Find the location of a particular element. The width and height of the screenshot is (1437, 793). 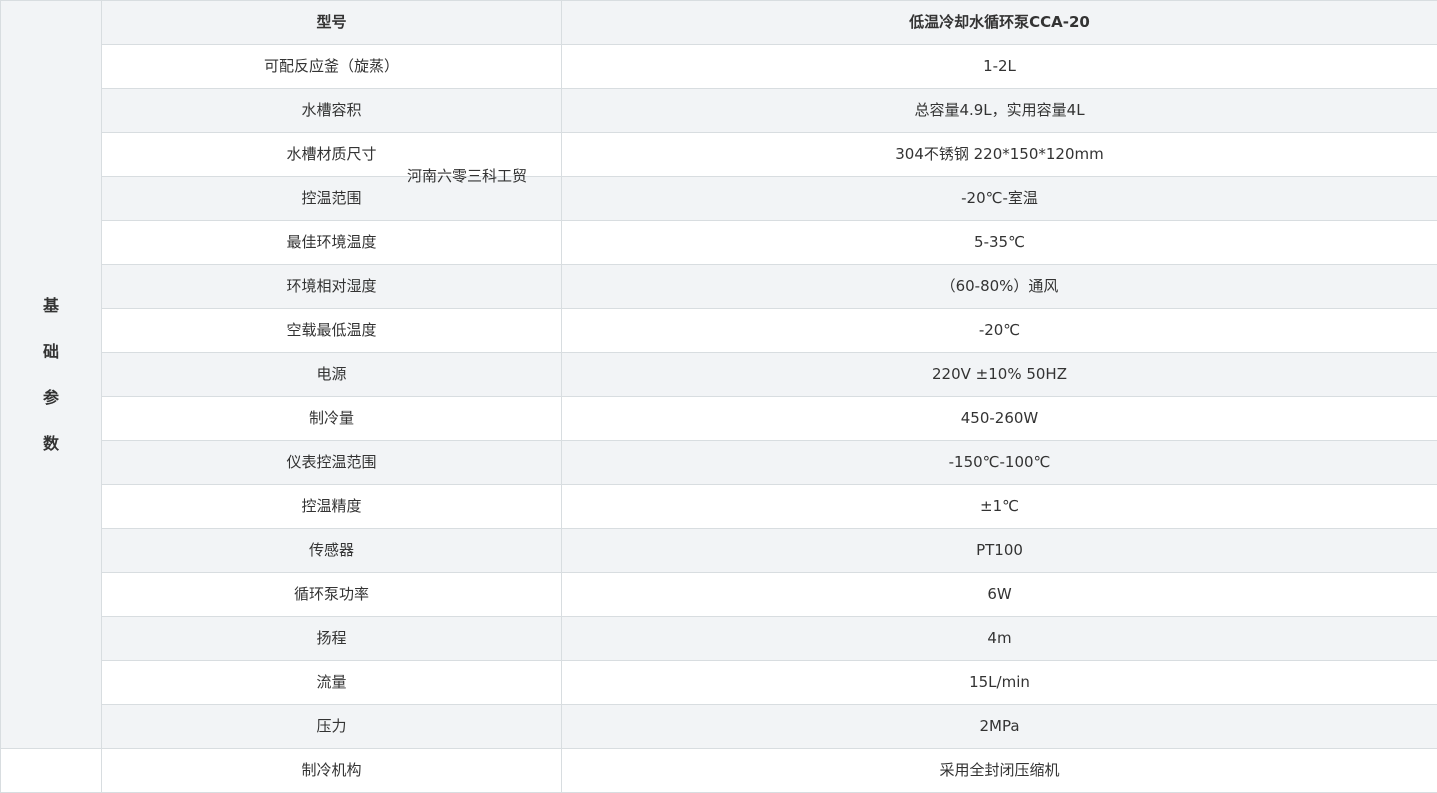

table-row: 仪表控温范围-150℃-100℃ is located at coordinates (719, 463).